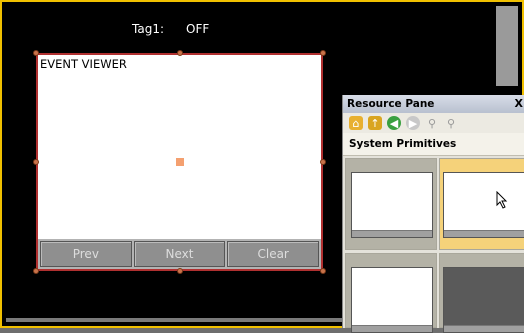 This screenshot has height=333, width=524. I want to click on zoom-out-icon: ⚲, so click(451, 123).